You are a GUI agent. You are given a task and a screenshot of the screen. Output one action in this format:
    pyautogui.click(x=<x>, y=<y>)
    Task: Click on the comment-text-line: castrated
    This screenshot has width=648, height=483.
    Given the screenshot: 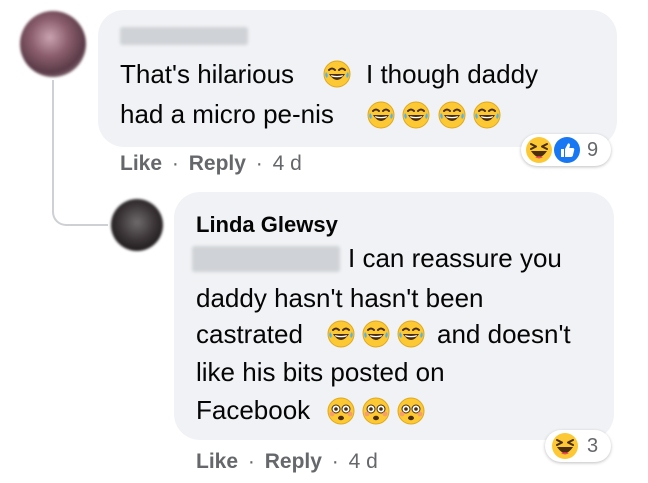 What is the action you would take?
    pyautogui.click(x=249, y=334)
    